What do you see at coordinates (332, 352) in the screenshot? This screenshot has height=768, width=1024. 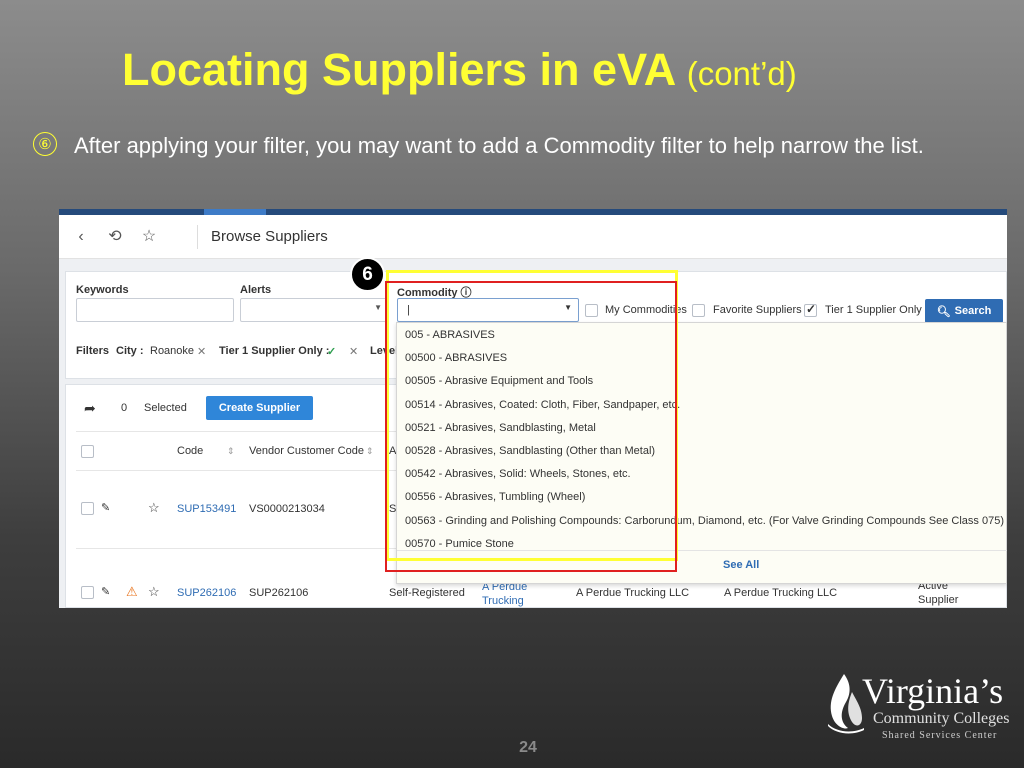 I see `check-icon: ✓` at bounding box center [332, 352].